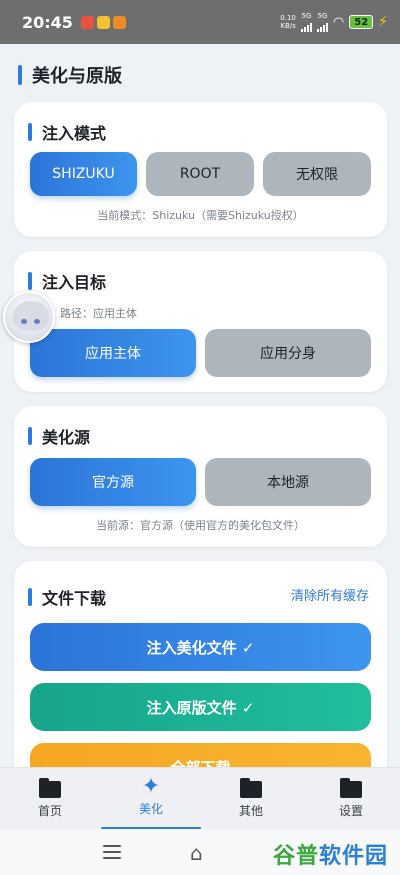  What do you see at coordinates (200, 174) in the screenshot?
I see `mode-root-button: ROOT` at bounding box center [200, 174].